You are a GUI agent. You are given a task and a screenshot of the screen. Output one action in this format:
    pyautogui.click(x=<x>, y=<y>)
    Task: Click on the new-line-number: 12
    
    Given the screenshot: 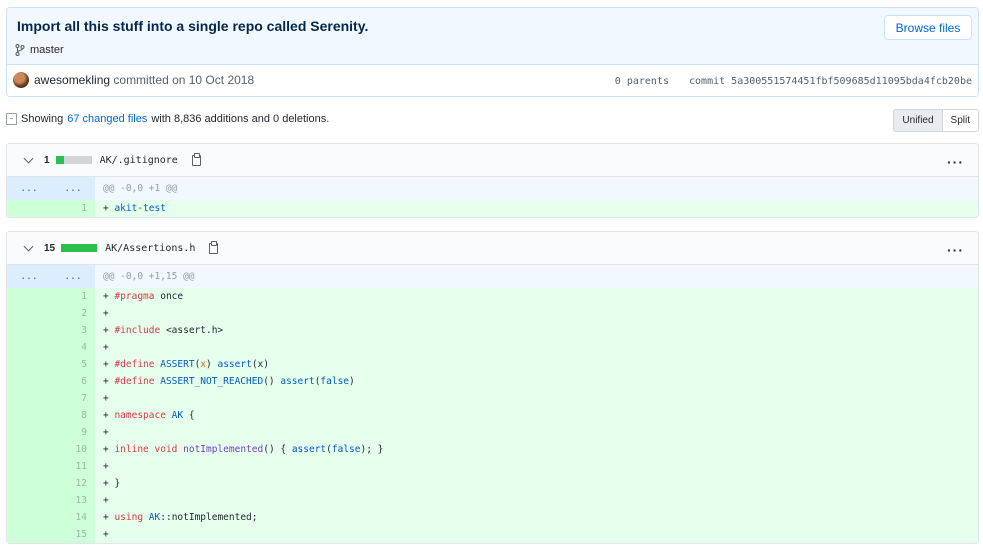 What is the action you would take?
    pyautogui.click(x=73, y=483)
    